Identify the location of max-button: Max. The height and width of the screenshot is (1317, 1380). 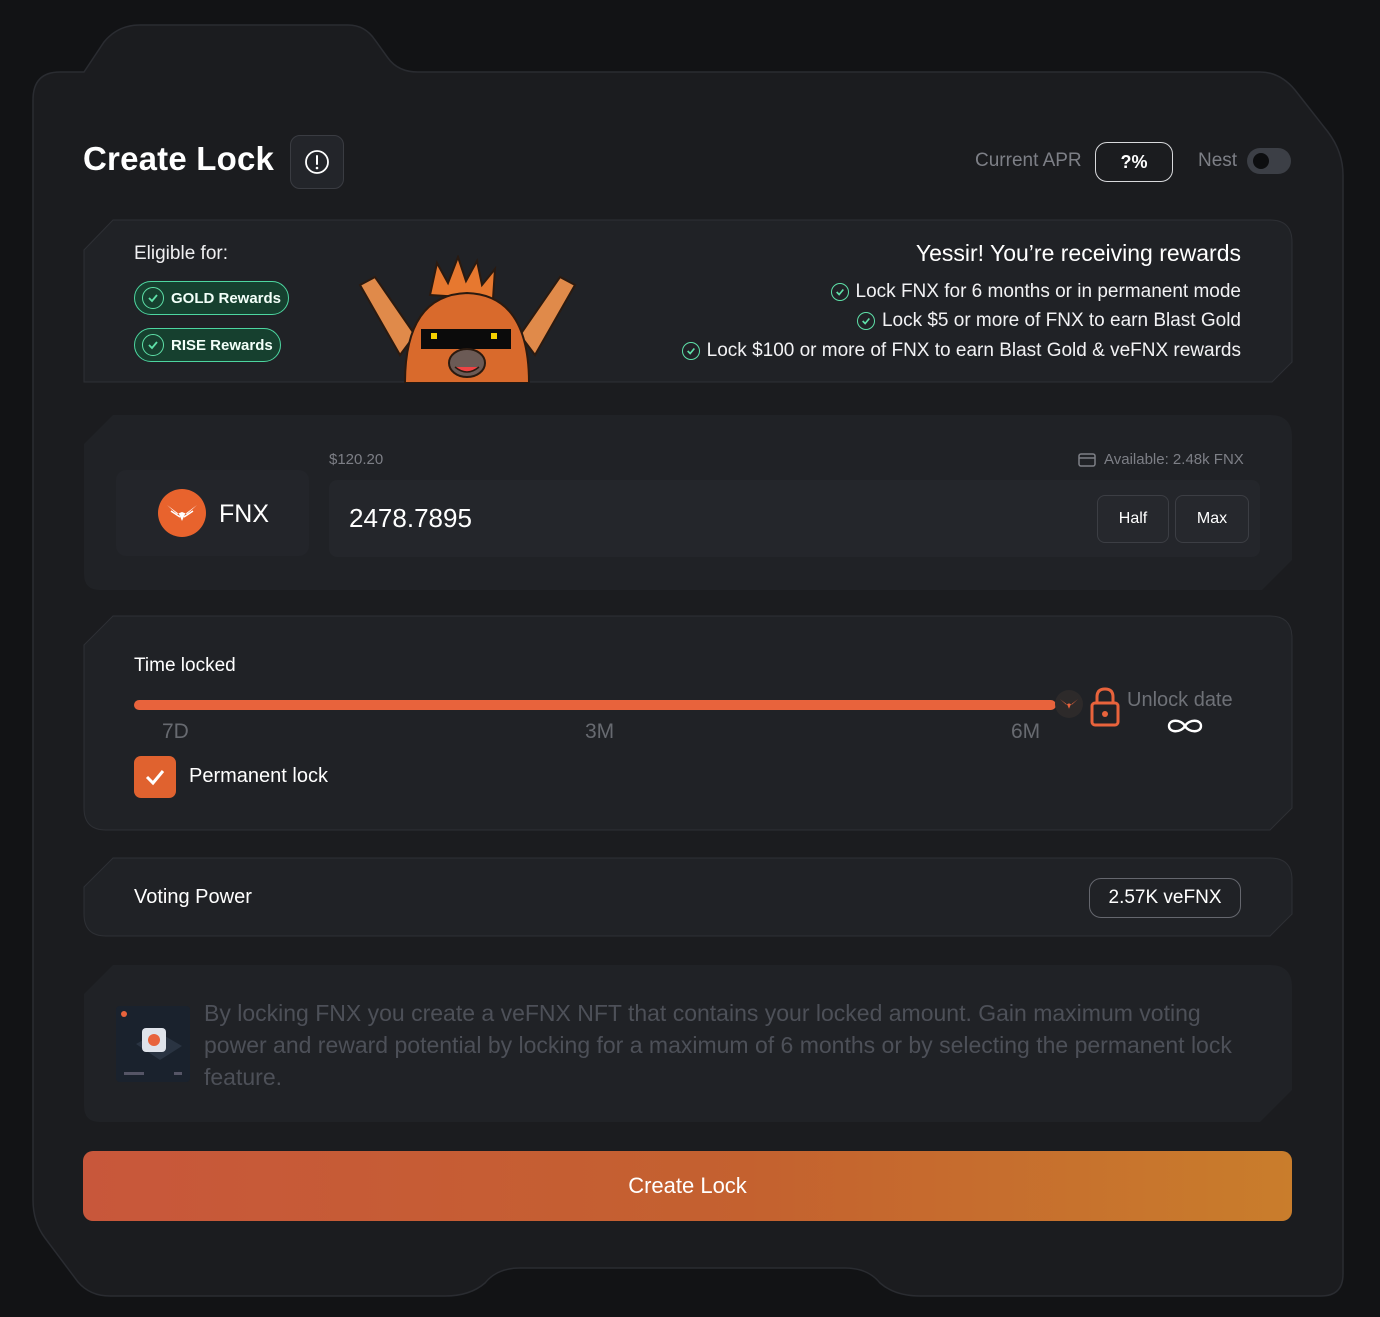
(1212, 519).